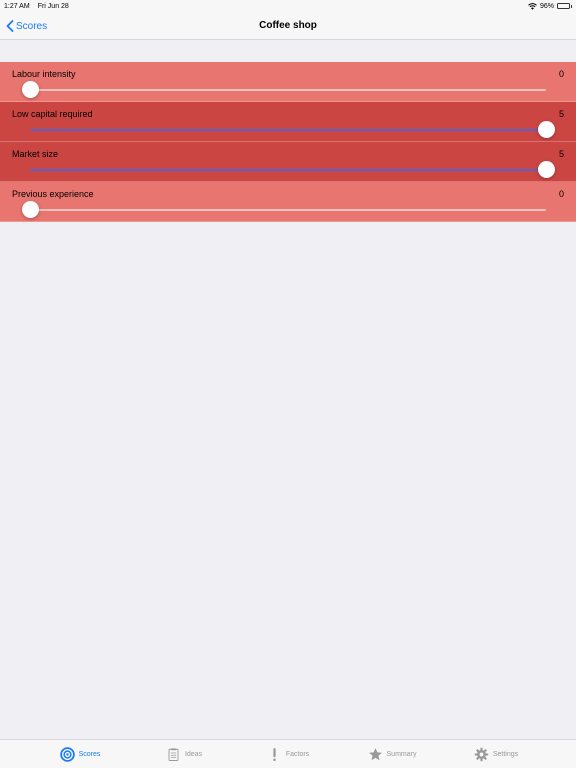 Image resolution: width=576 pixels, height=768 pixels. What do you see at coordinates (375, 753) in the screenshot?
I see `star-icon` at bounding box center [375, 753].